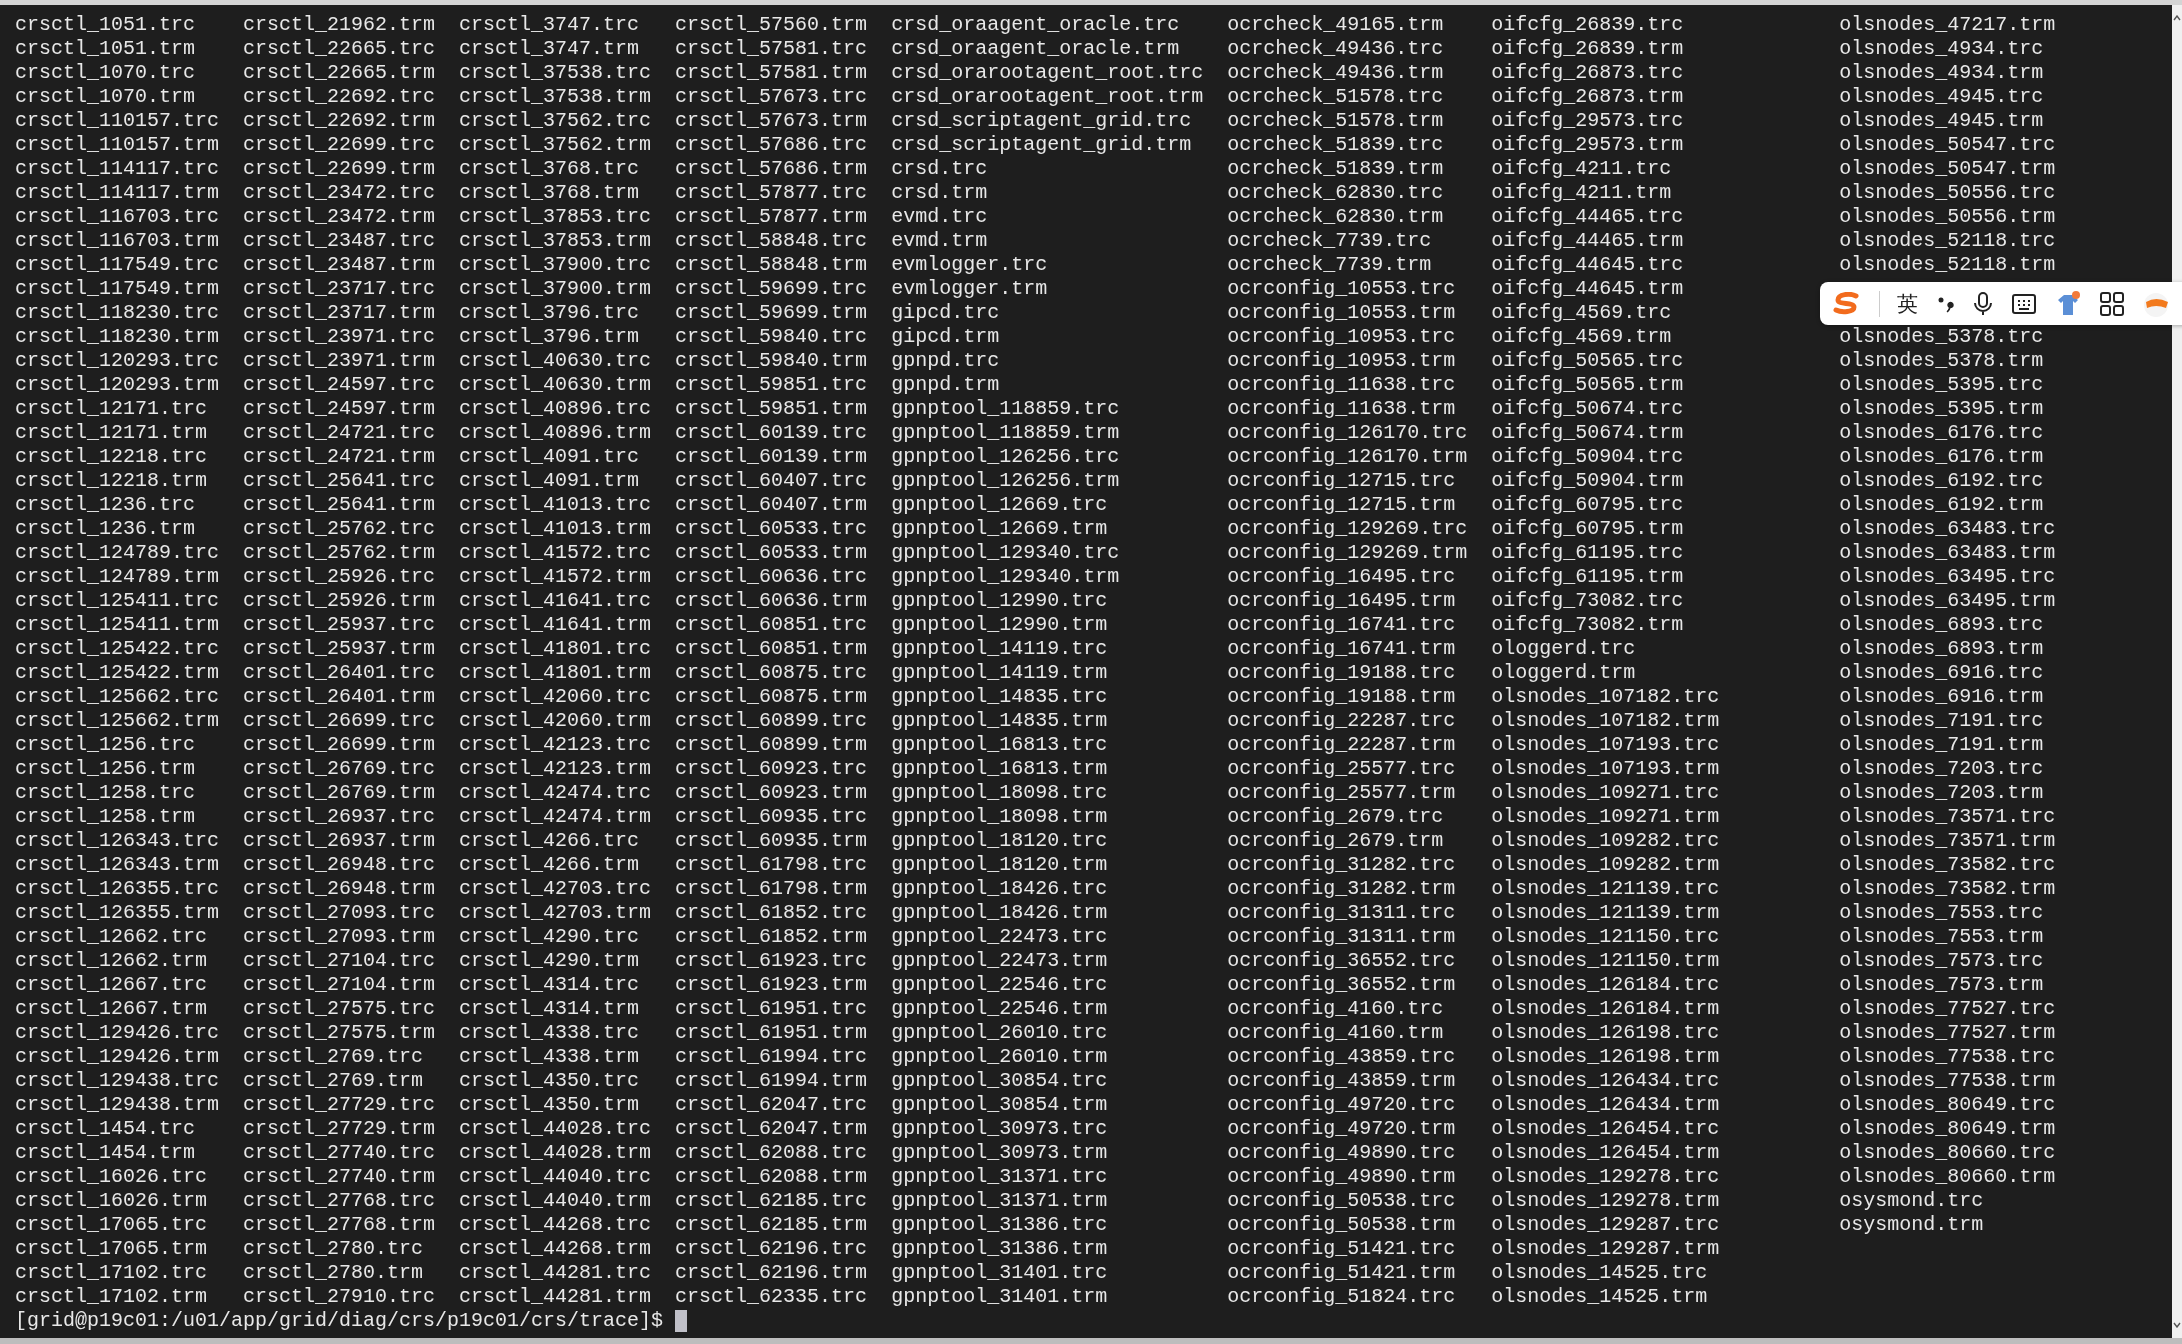  Describe the element at coordinates (1941, 793) in the screenshot. I see `file-name: olsnodes_7203.trm` at that location.